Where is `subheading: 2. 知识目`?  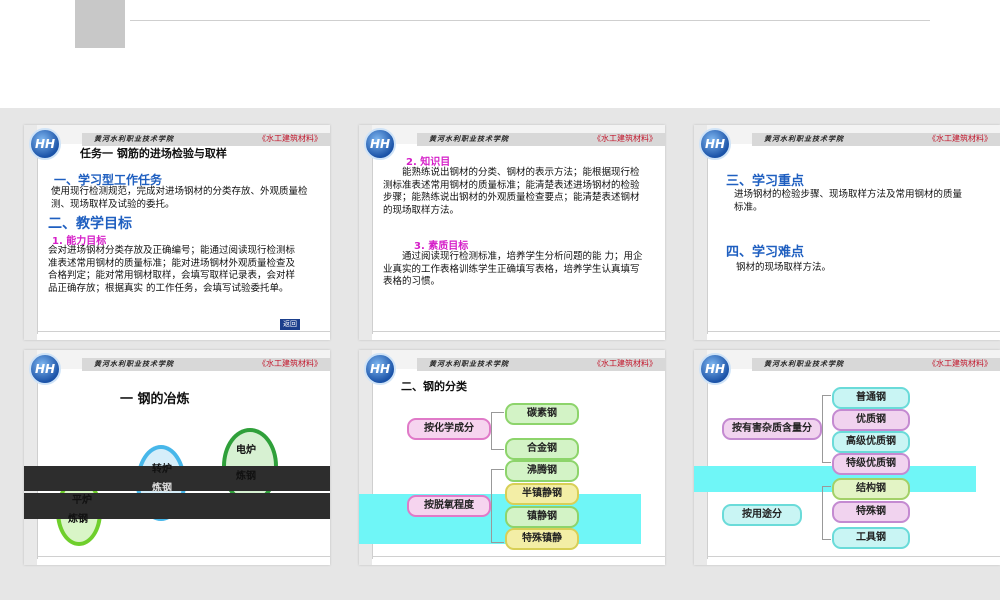
subheading: 2. 知识目 is located at coordinates (428, 162).